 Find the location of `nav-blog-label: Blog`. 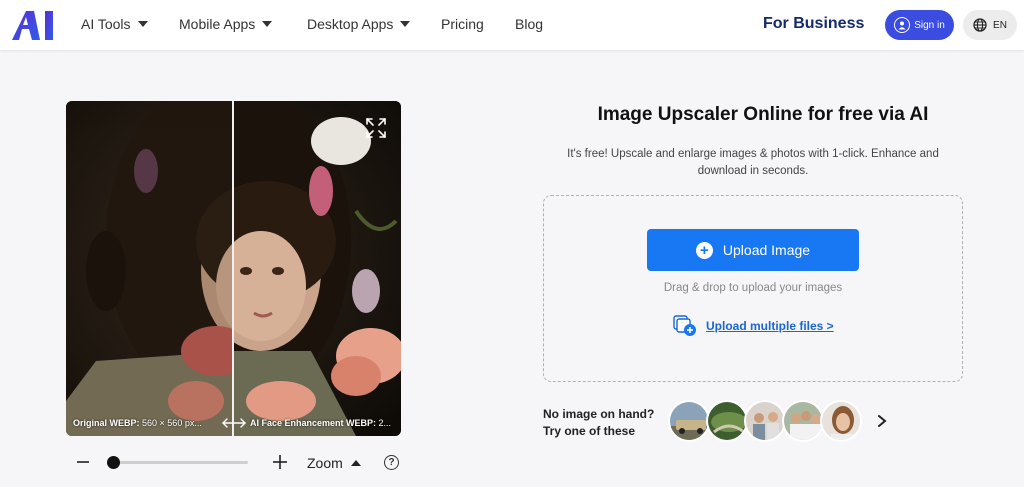

nav-blog-label: Blog is located at coordinates (529, 24).